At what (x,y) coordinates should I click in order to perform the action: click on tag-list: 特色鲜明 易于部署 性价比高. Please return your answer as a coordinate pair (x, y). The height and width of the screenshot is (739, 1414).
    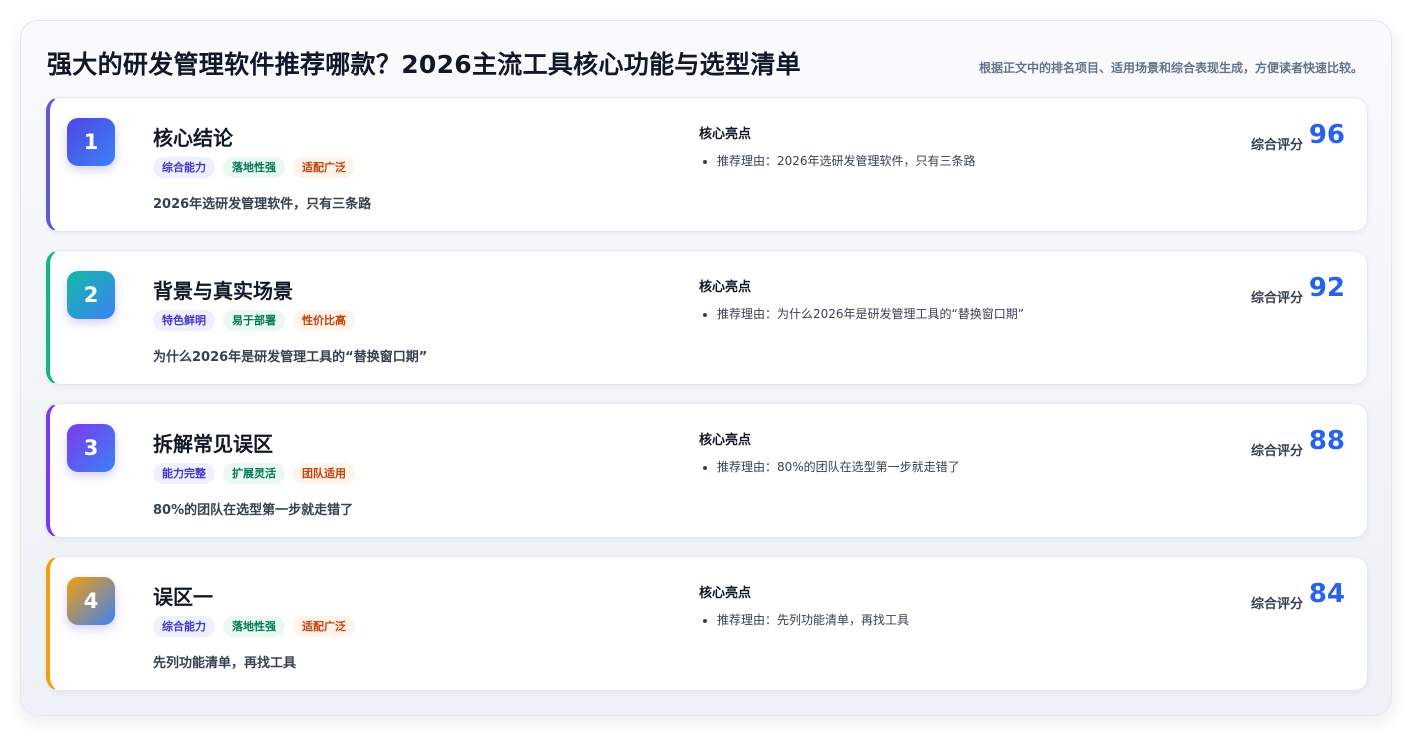
    Looking at the image, I should click on (254, 320).